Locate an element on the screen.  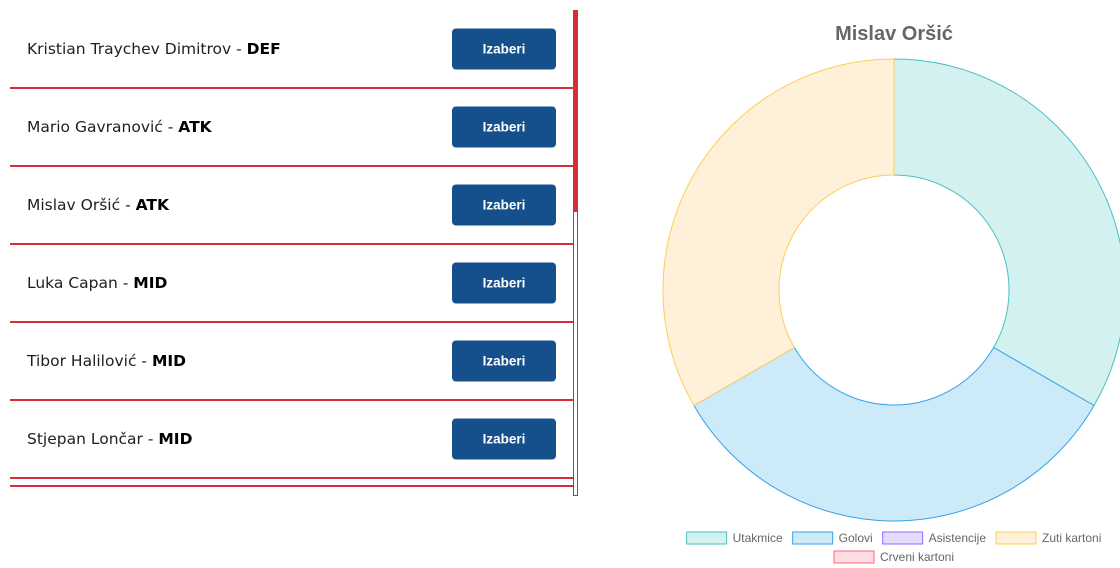
legend-label: Zuti kartoni is located at coordinates (1071, 538).